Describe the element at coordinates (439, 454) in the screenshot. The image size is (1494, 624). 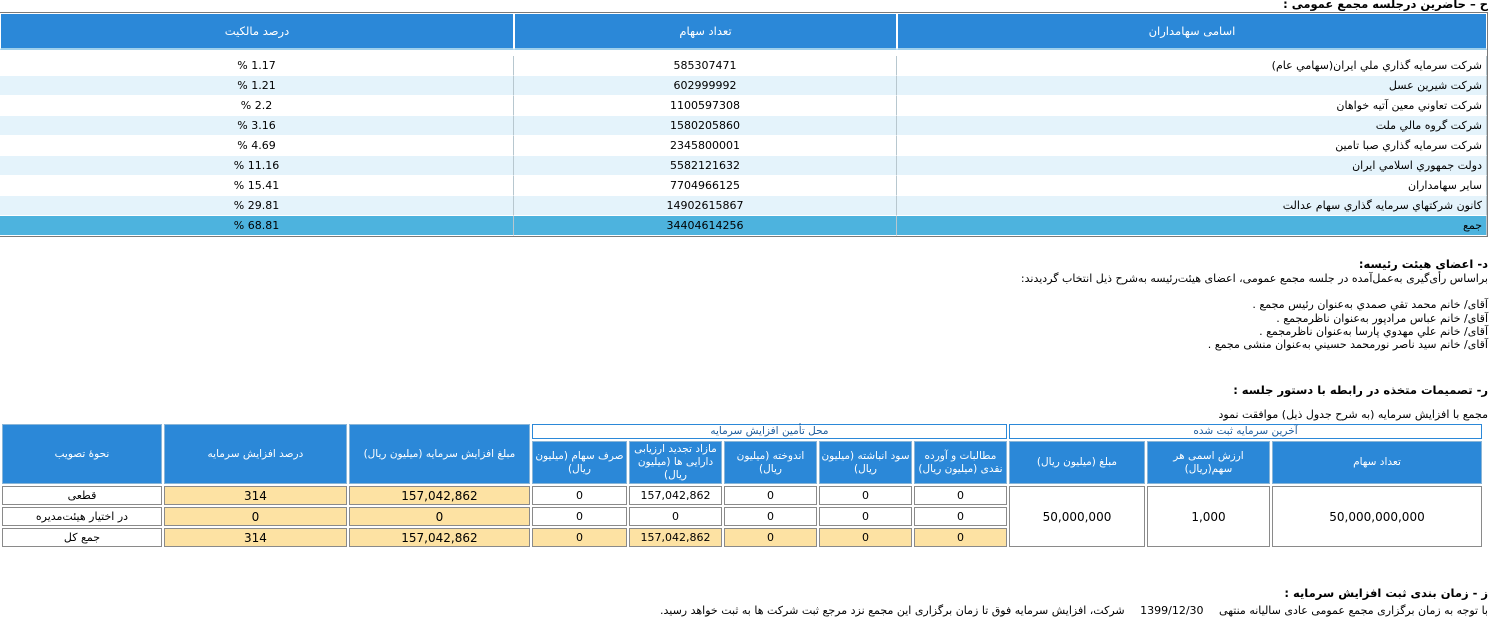
I see `header-increase-amount: مبلغ افزایش سرمایه (میلیون ریال)` at that location.